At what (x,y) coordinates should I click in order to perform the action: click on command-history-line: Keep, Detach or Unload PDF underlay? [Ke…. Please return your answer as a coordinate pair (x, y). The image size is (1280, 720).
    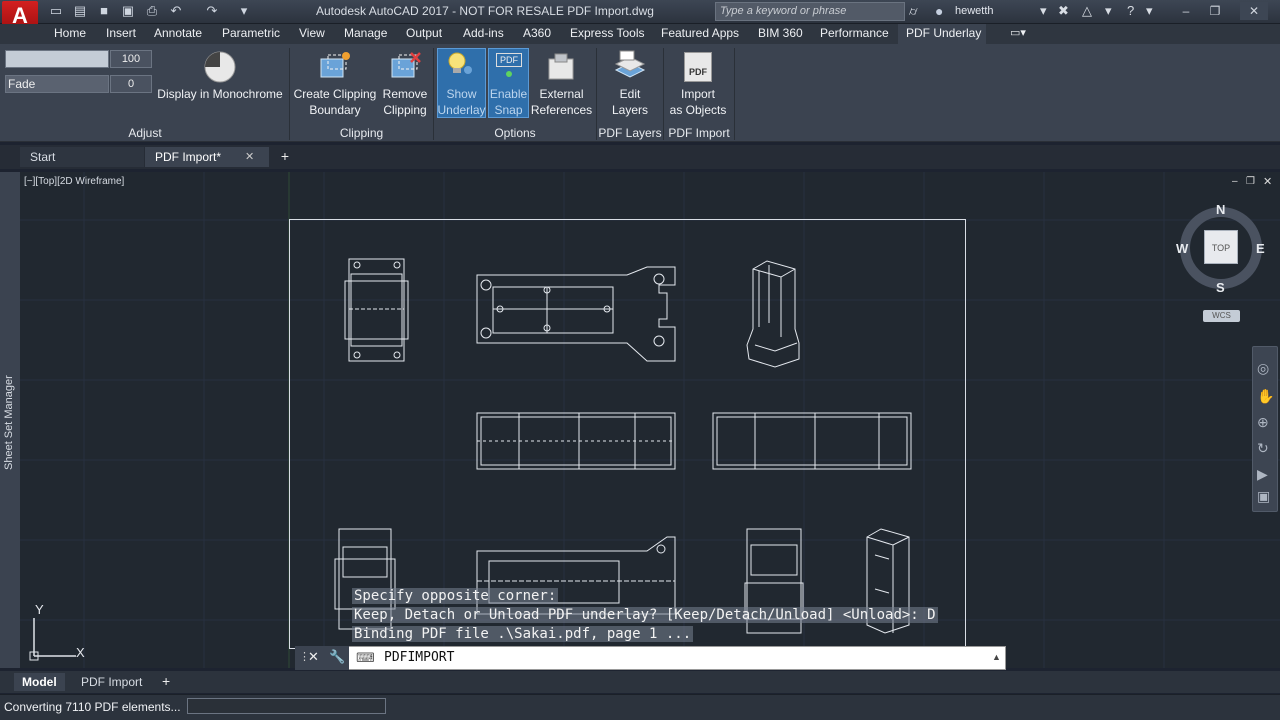
    Looking at the image, I should click on (645, 615).